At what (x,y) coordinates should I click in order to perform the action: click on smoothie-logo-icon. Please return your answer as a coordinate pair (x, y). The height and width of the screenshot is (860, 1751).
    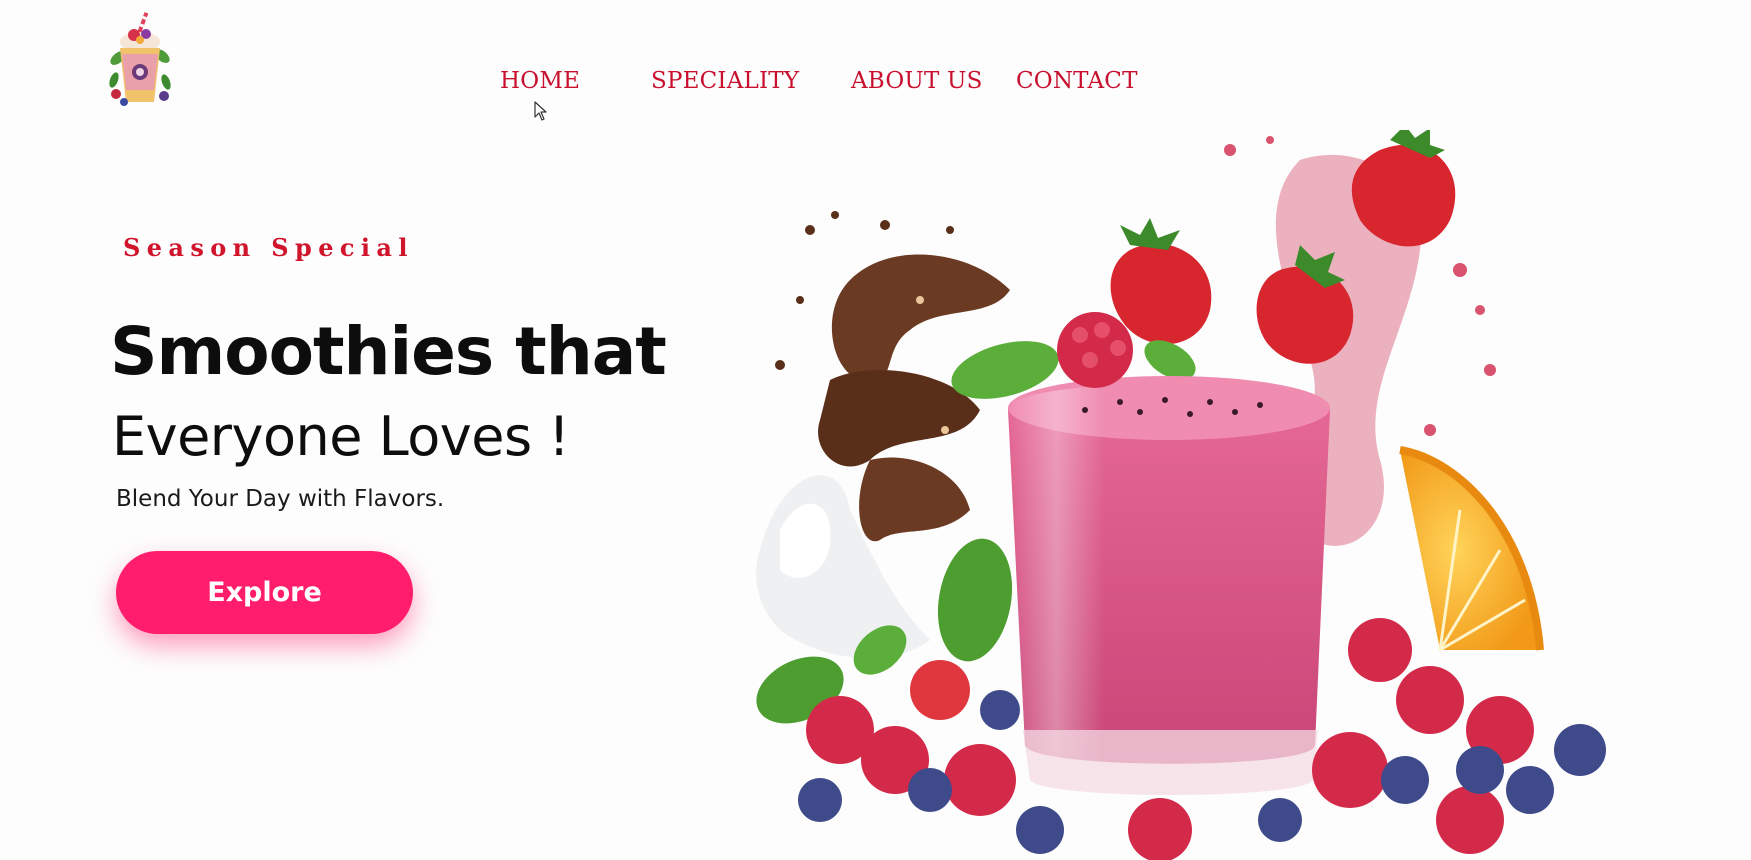
    Looking at the image, I should click on (139, 59).